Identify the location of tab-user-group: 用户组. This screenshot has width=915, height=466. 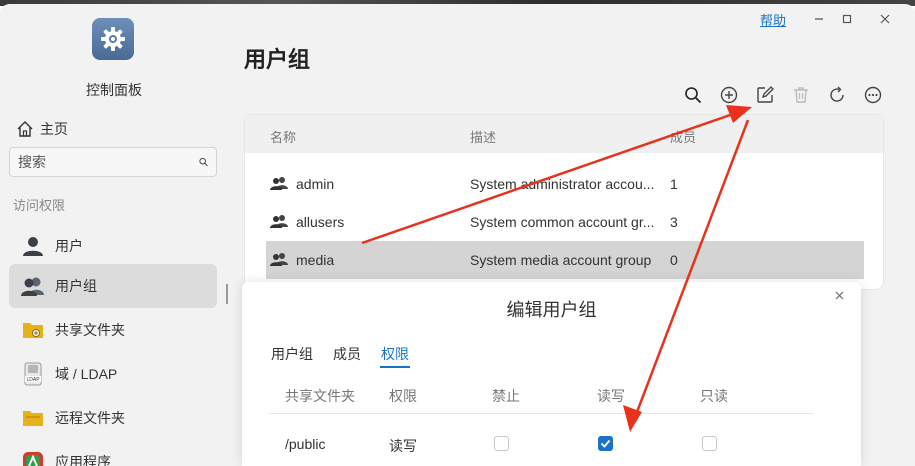
(292, 354).